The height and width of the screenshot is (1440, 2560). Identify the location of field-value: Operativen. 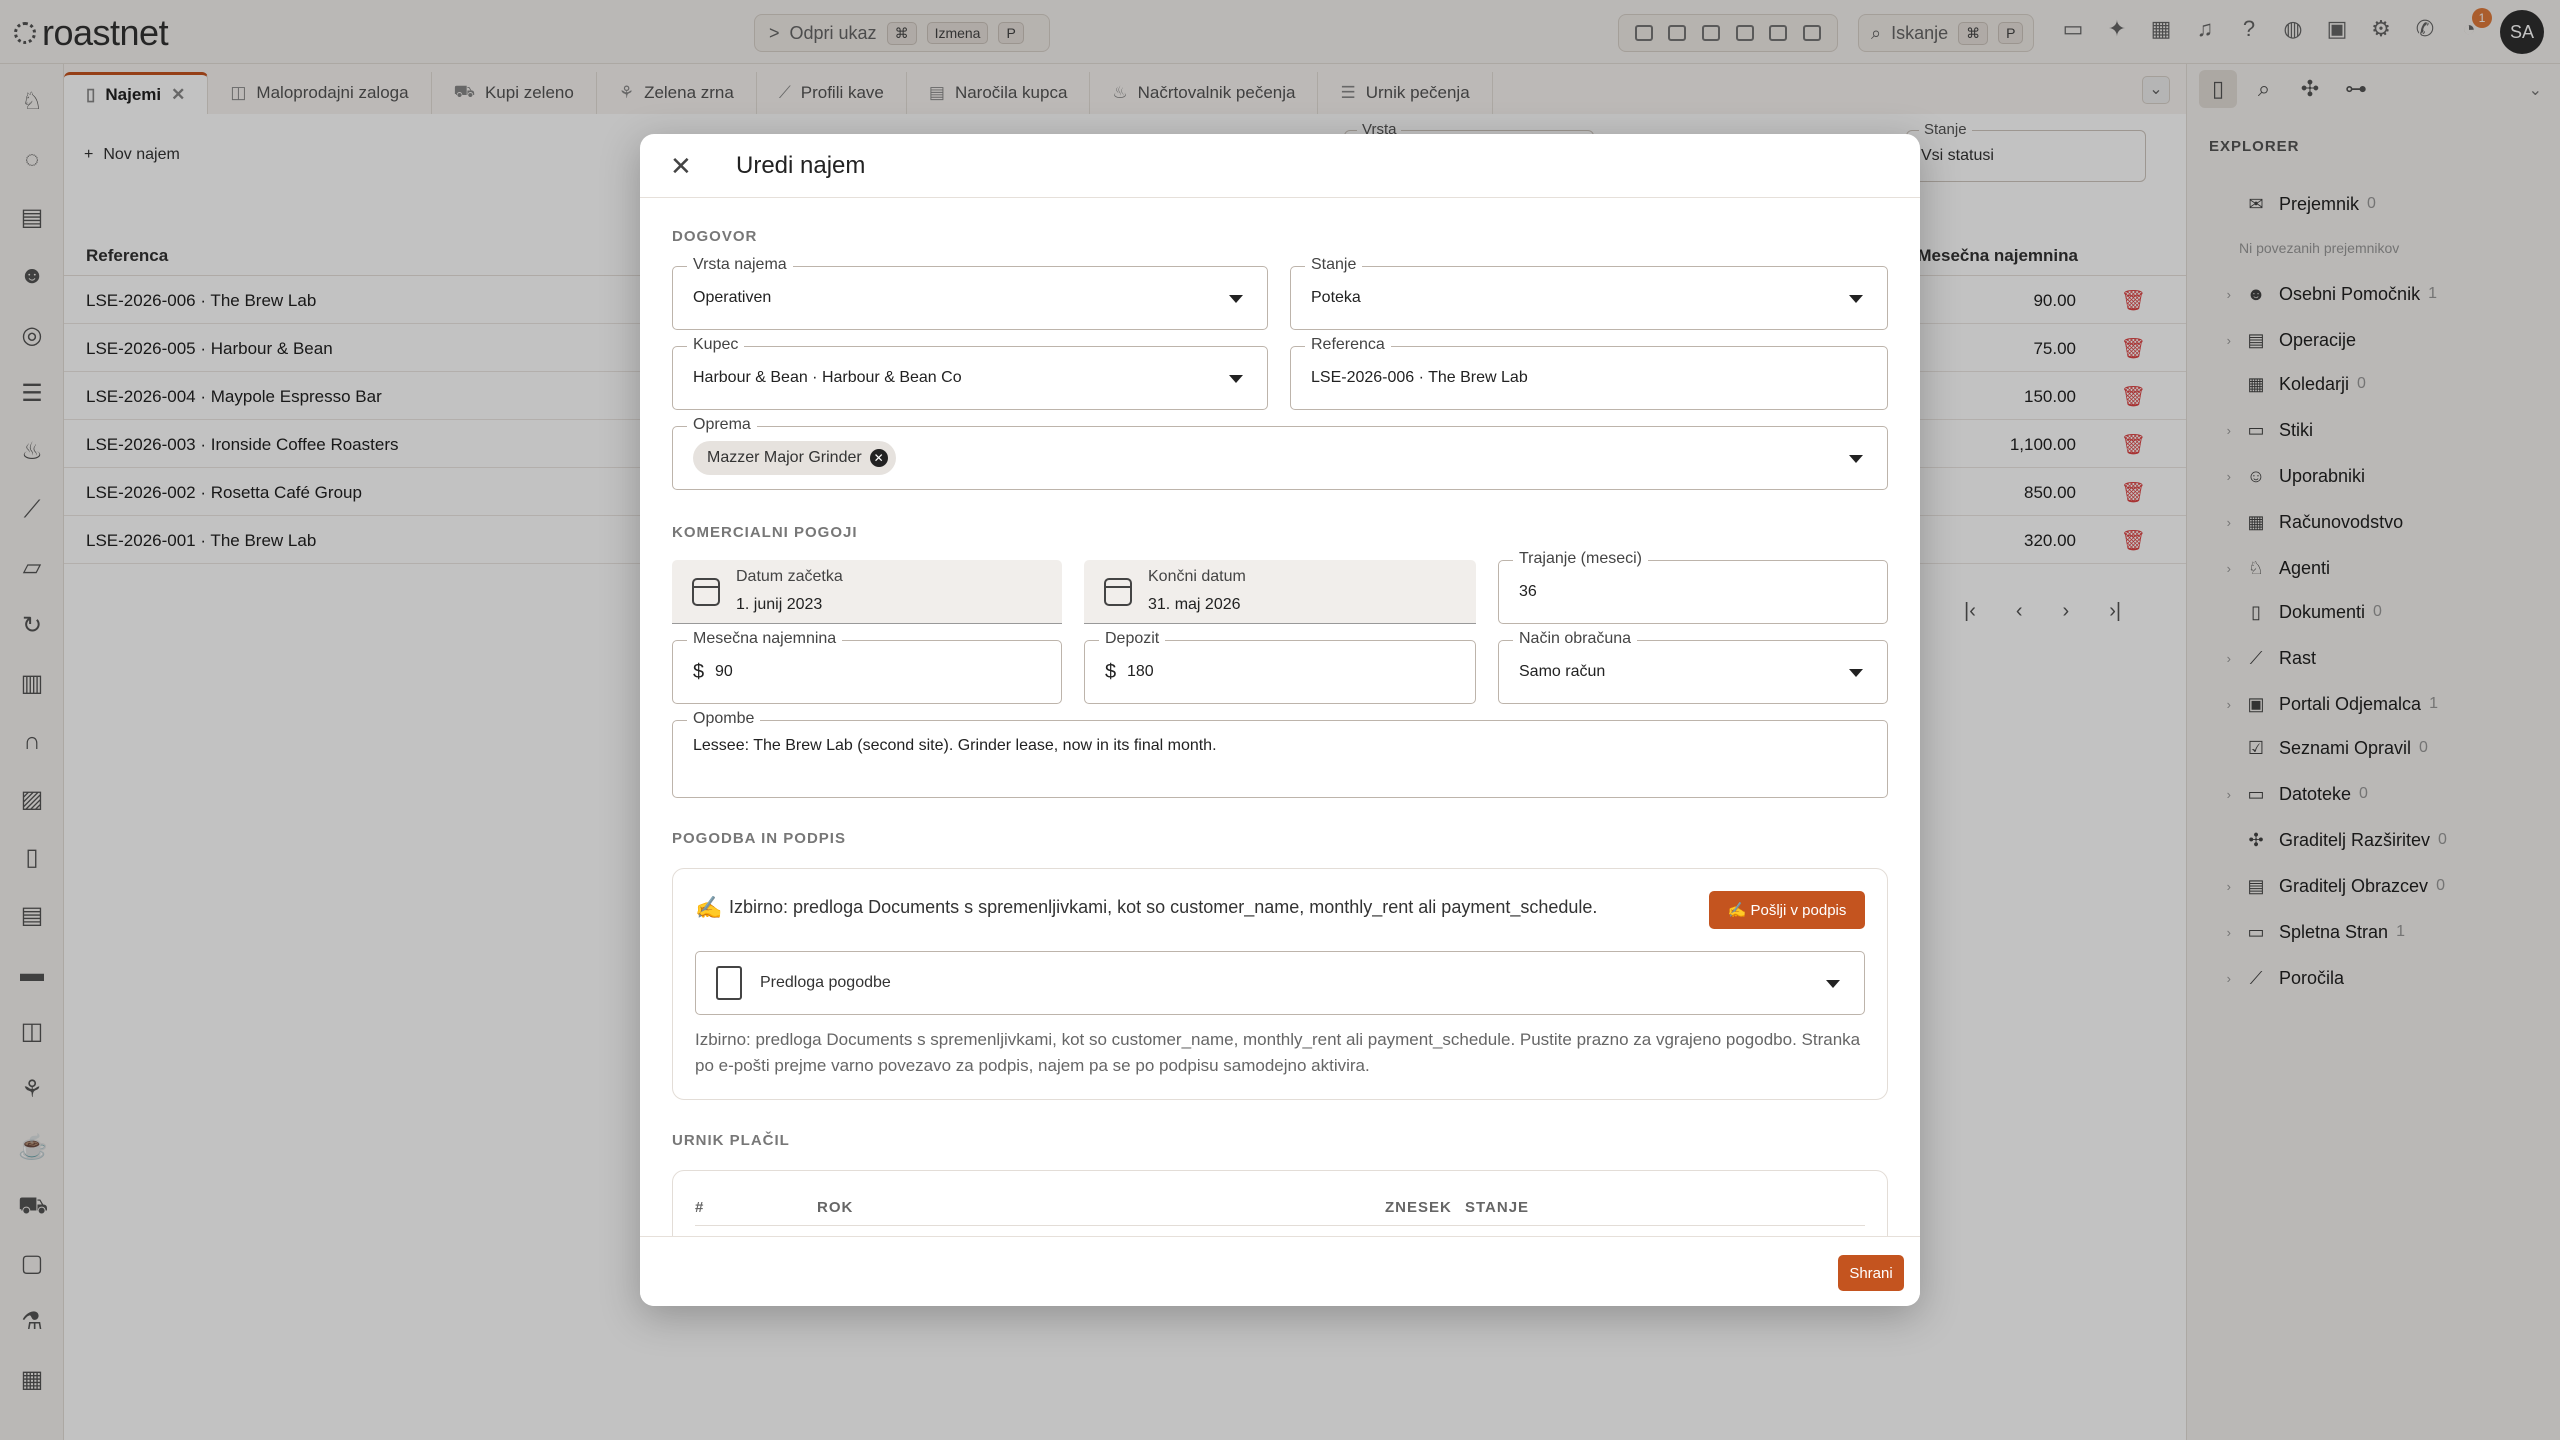
(732, 297).